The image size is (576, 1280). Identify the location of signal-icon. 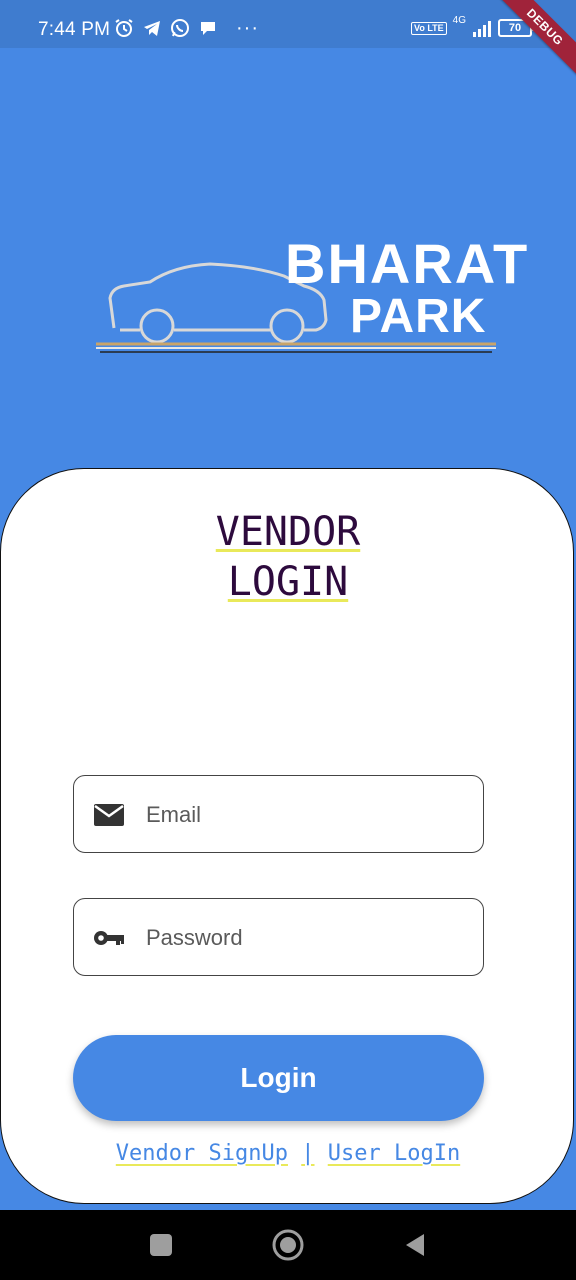
(482, 28).